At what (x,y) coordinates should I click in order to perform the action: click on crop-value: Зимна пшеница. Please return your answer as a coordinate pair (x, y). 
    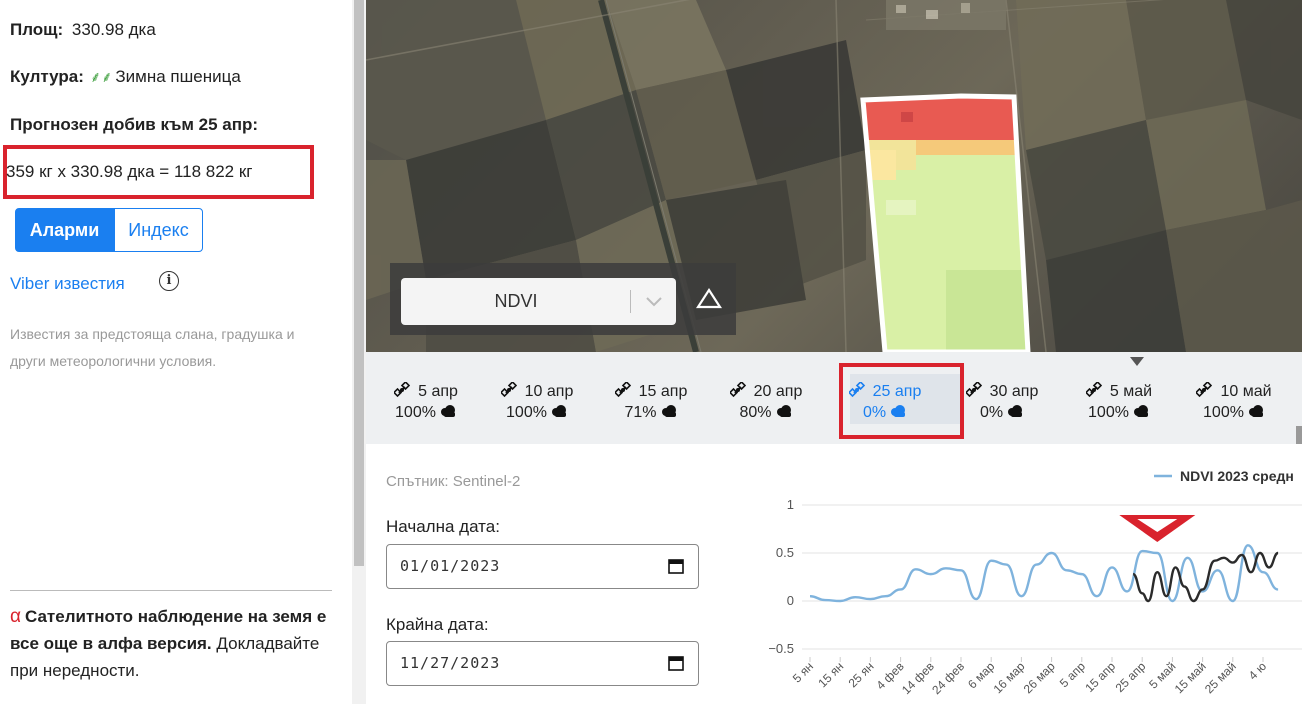
    Looking at the image, I should click on (178, 76).